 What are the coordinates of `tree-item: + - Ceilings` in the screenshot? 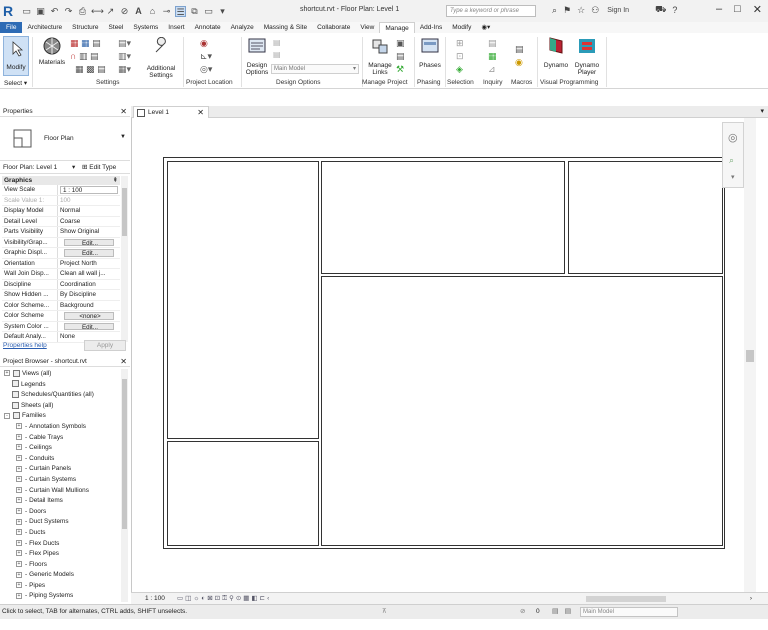 It's located at (61, 448).